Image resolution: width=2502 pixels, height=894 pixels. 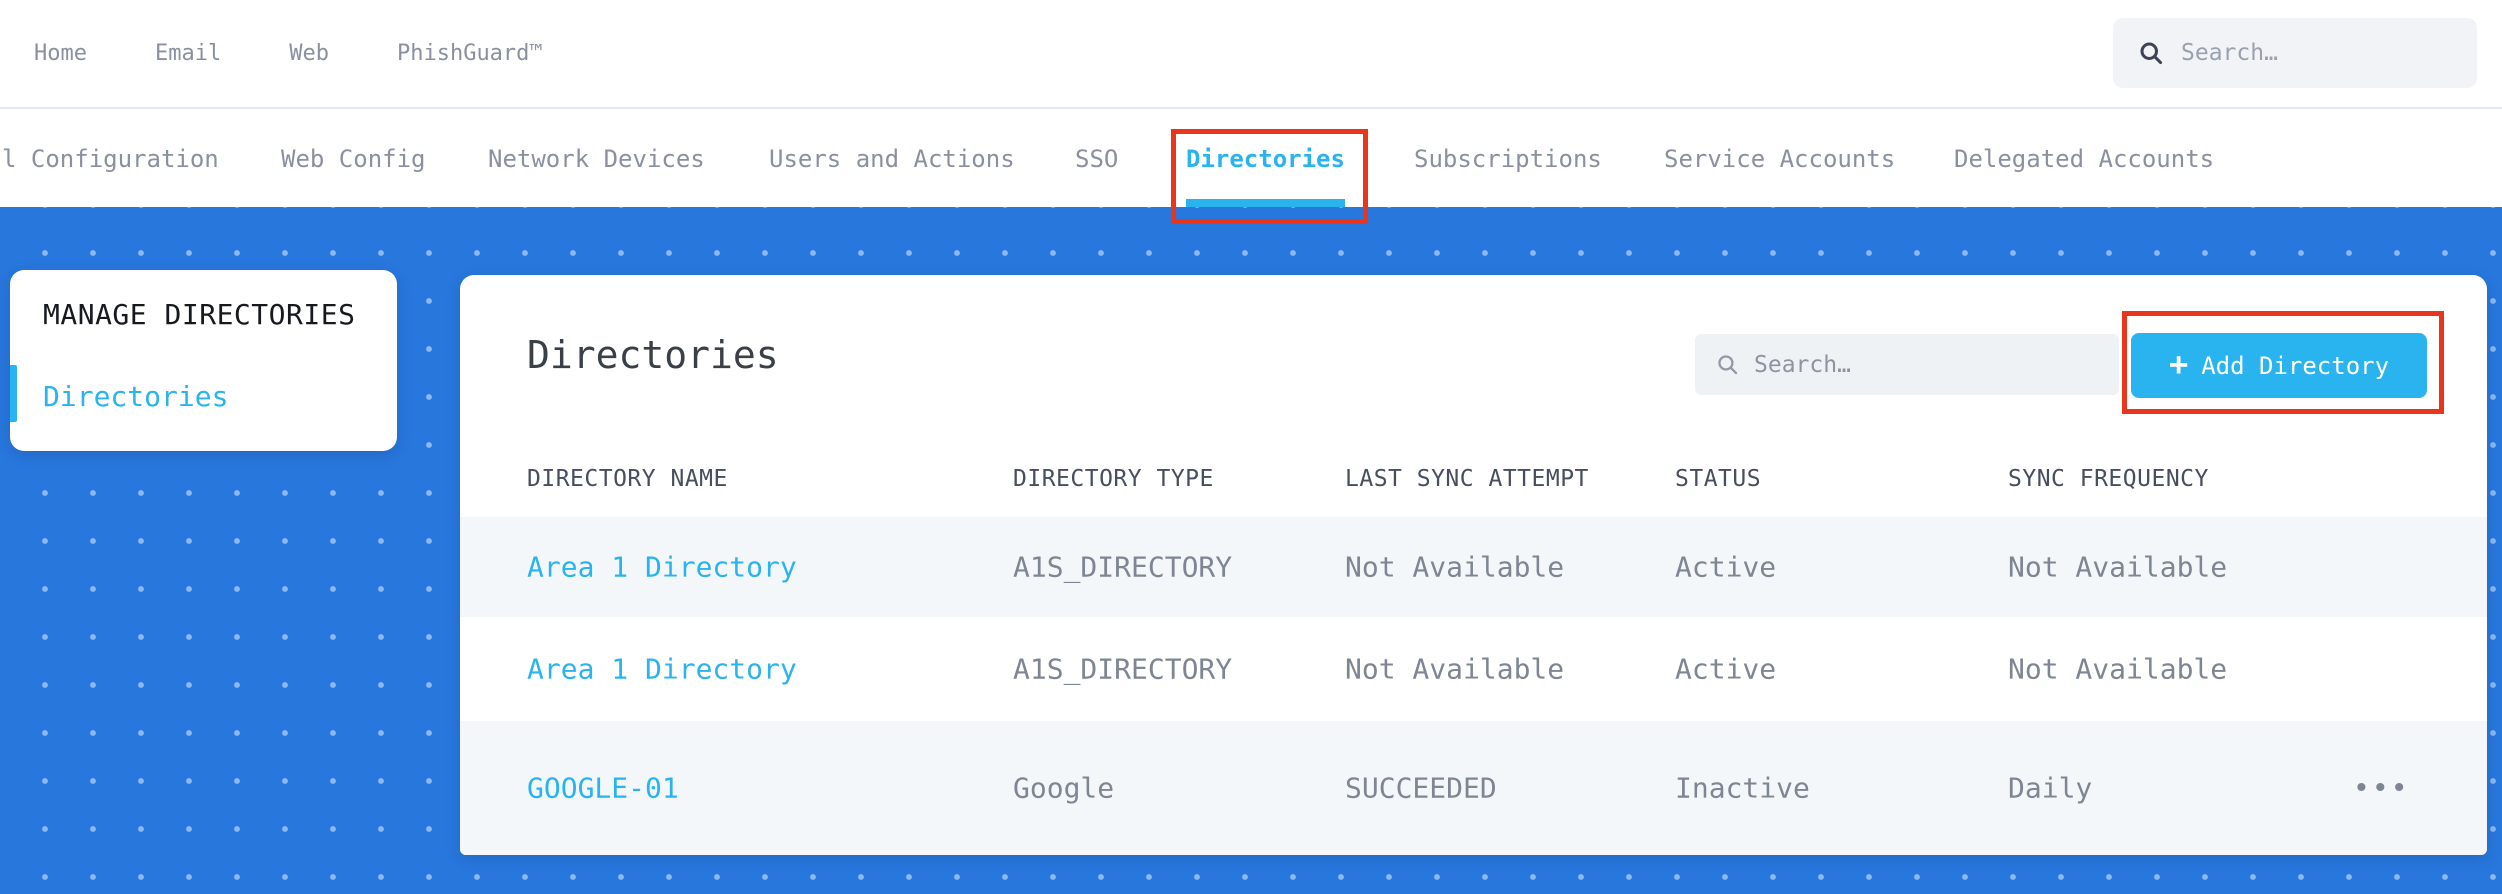 What do you see at coordinates (353, 159) in the screenshot?
I see `tab-web-config: Web Config` at bounding box center [353, 159].